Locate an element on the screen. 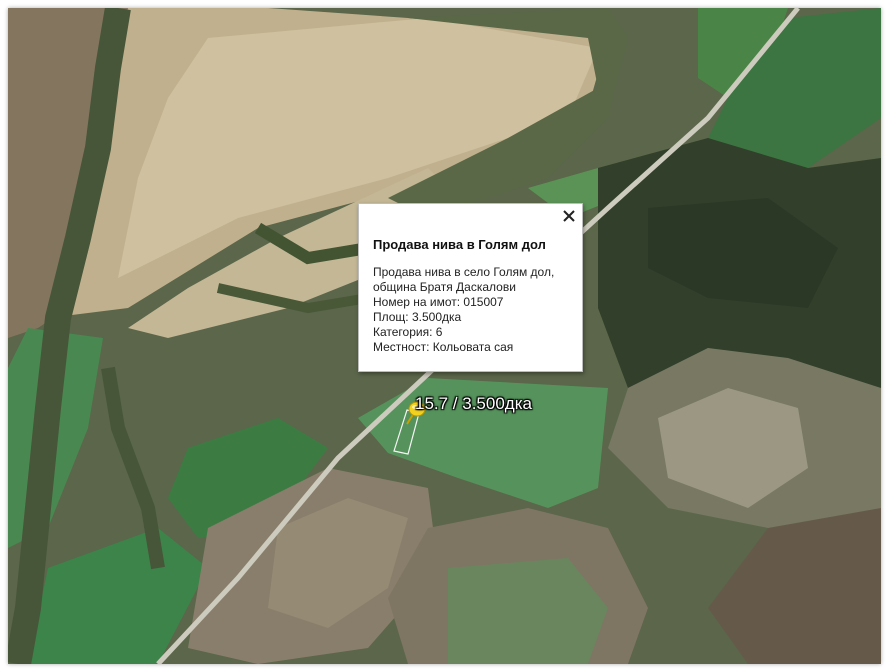 This screenshot has height=672, width=889. popup-area: Площ: 3.500дка is located at coordinates (417, 317).